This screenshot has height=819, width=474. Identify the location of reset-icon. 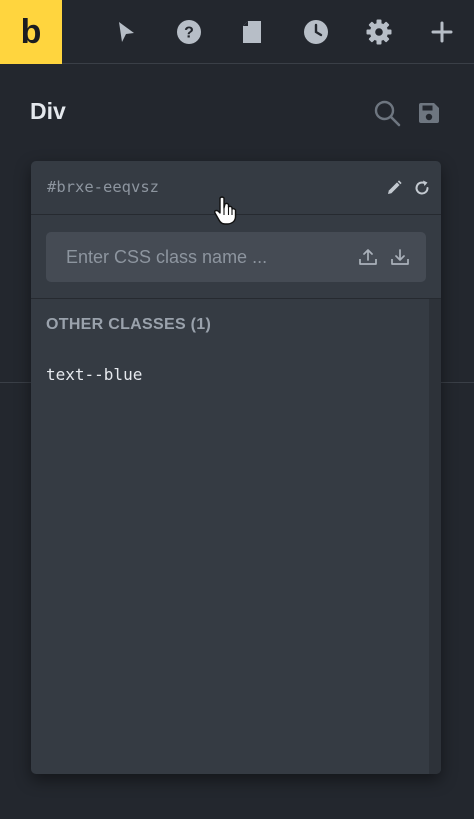
(422, 188).